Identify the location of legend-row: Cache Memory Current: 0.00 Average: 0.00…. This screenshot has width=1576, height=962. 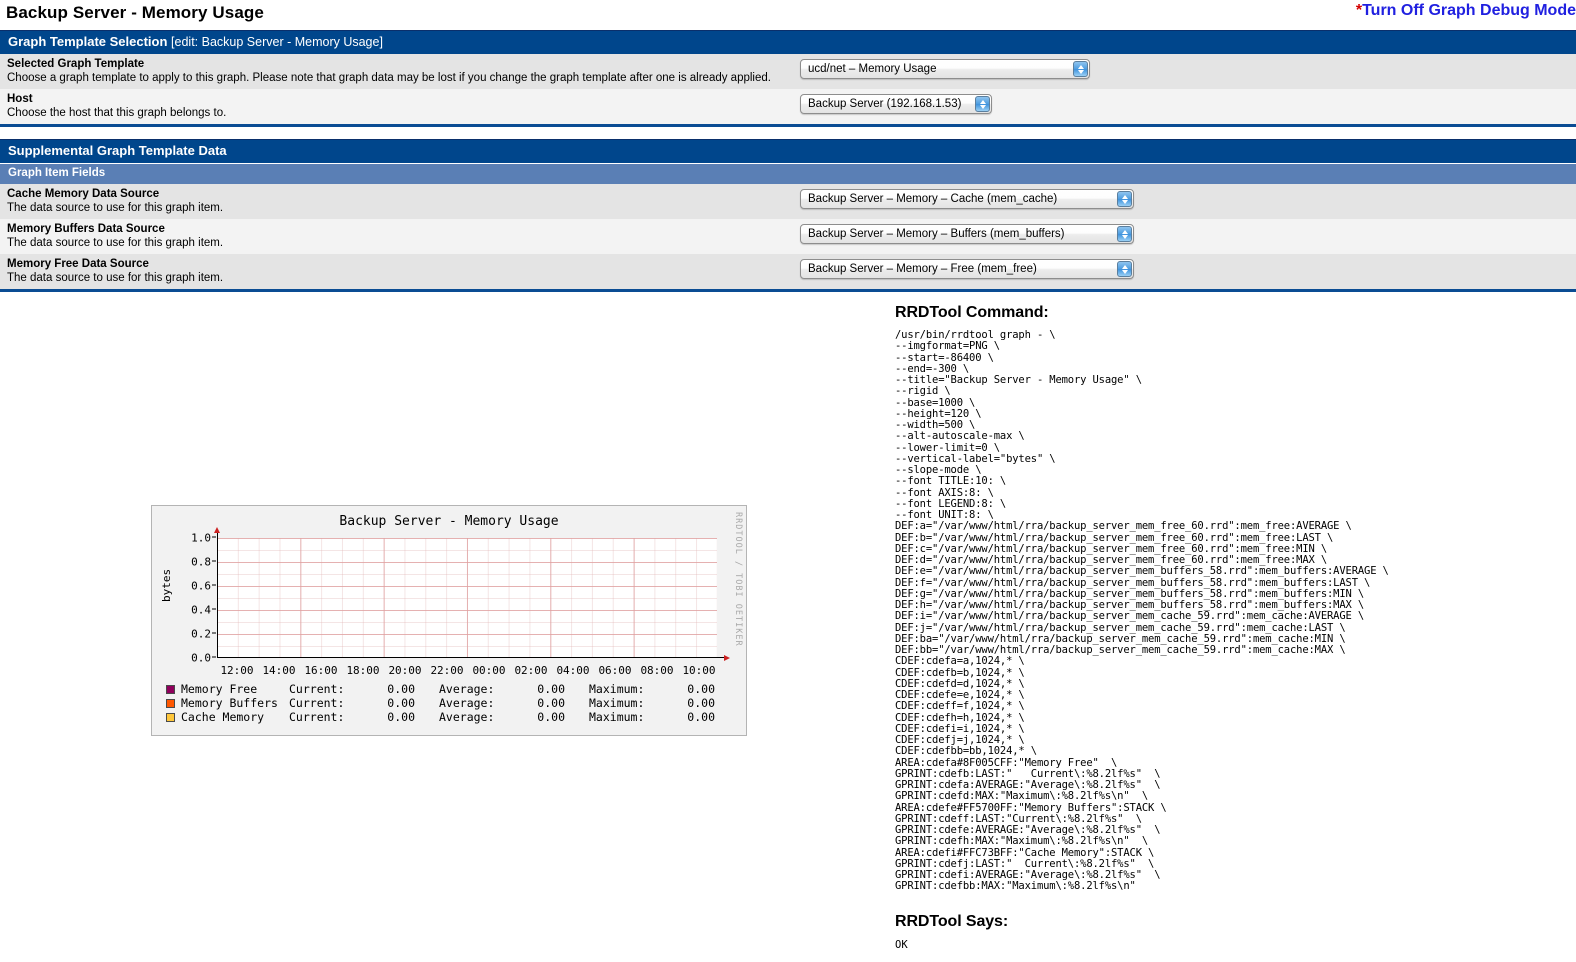
(440, 717).